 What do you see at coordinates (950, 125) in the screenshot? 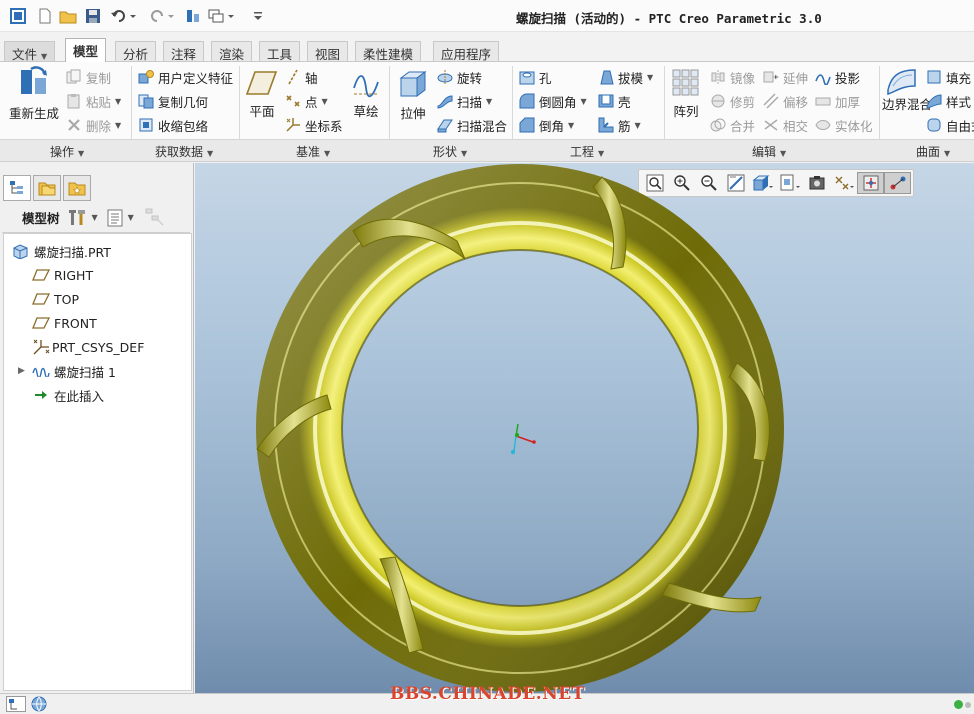
I see `freestyle-button: 自由式` at bounding box center [950, 125].